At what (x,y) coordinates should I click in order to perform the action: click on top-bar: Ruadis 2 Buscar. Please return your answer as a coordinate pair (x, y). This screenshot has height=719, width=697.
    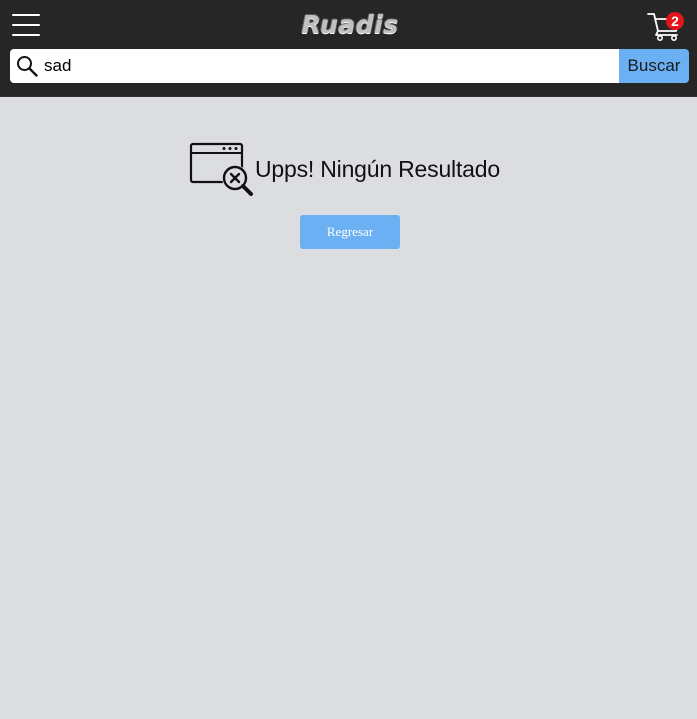
    Looking at the image, I should click on (348, 48).